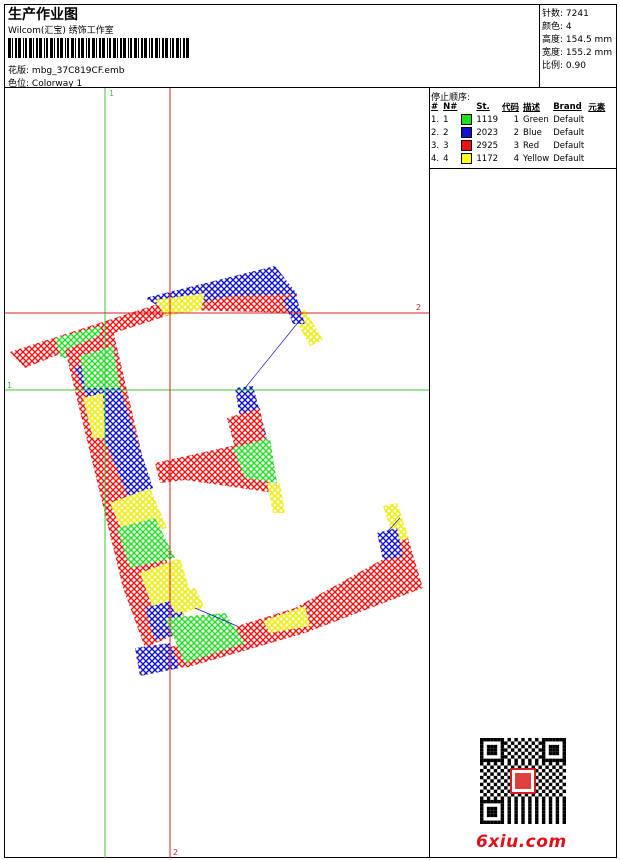  I want to click on company-name: Wilcom(汇宝) 绣饰工作室, so click(61, 31).